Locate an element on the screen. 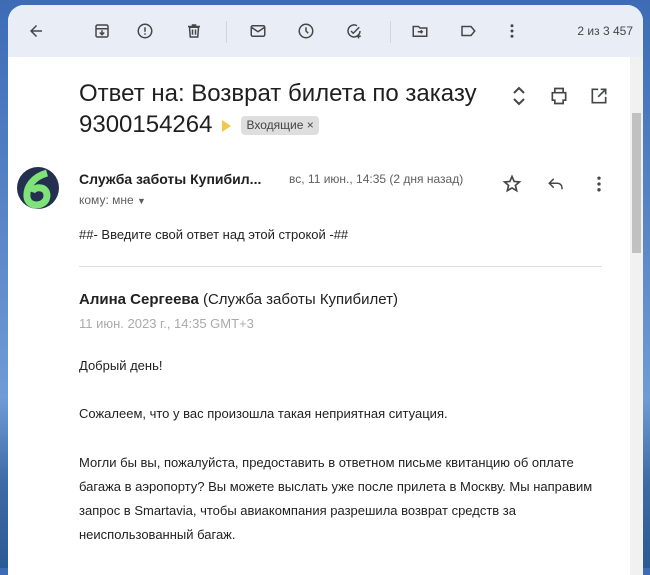  print-icon is located at coordinates (559, 98).